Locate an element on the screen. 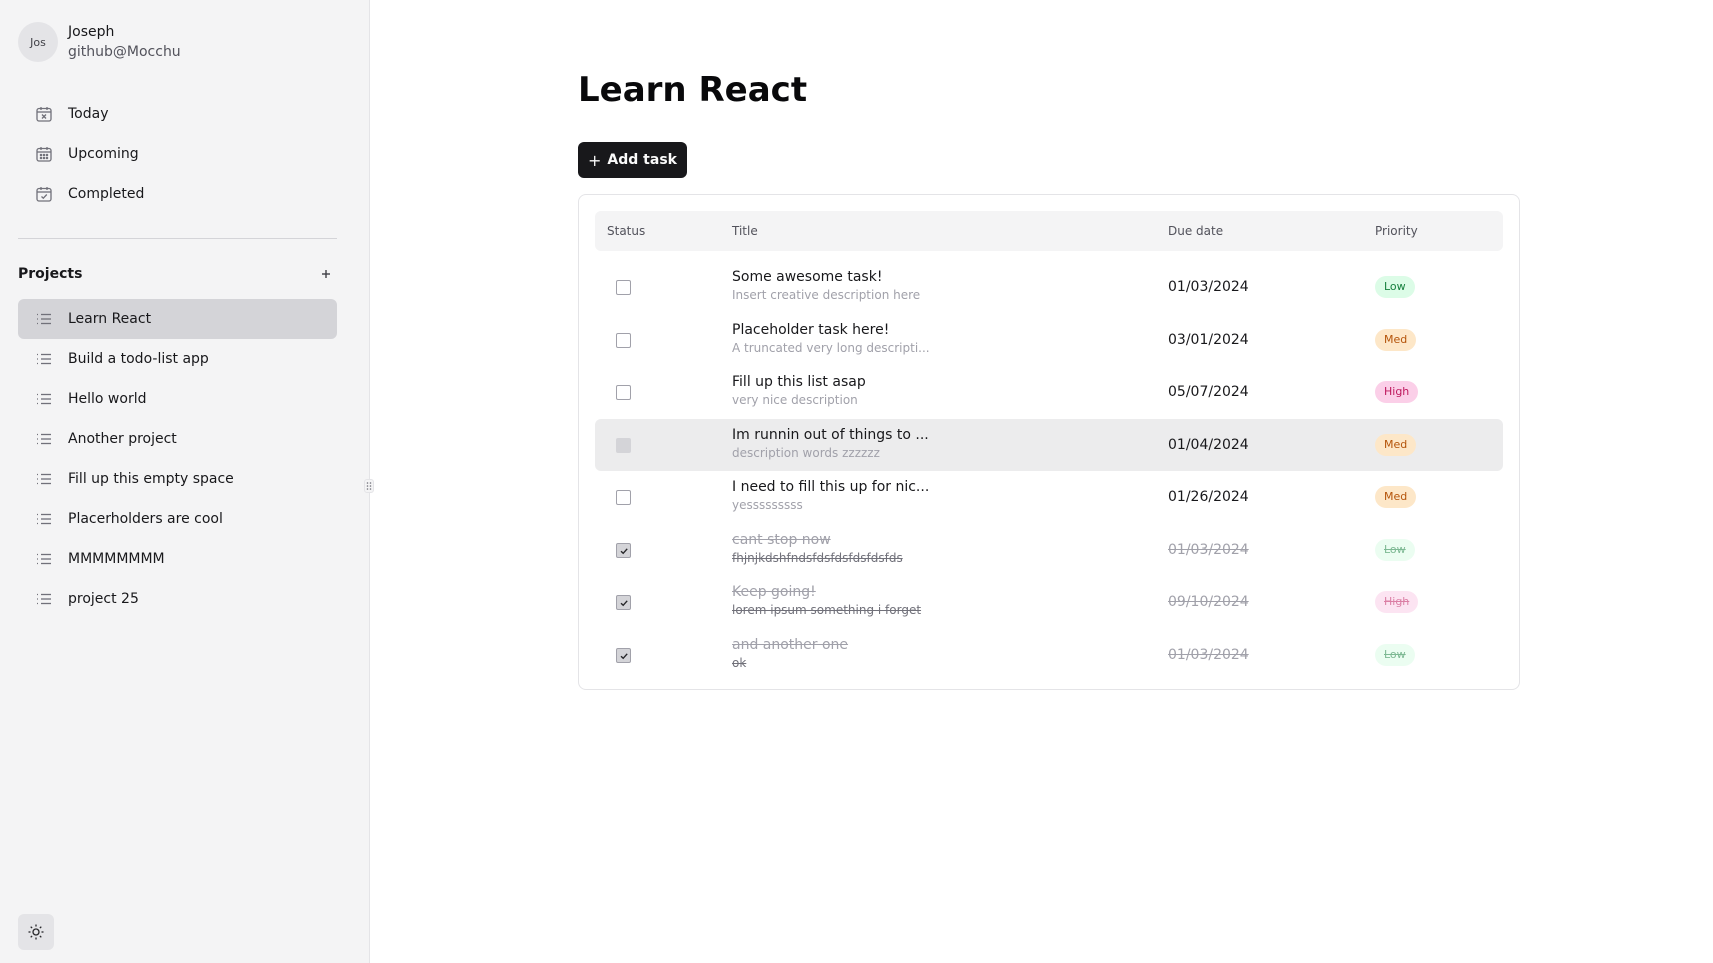 The height and width of the screenshot is (963, 1713). table-row: and another one ok 01/03/2024 Low is located at coordinates (1049, 655).